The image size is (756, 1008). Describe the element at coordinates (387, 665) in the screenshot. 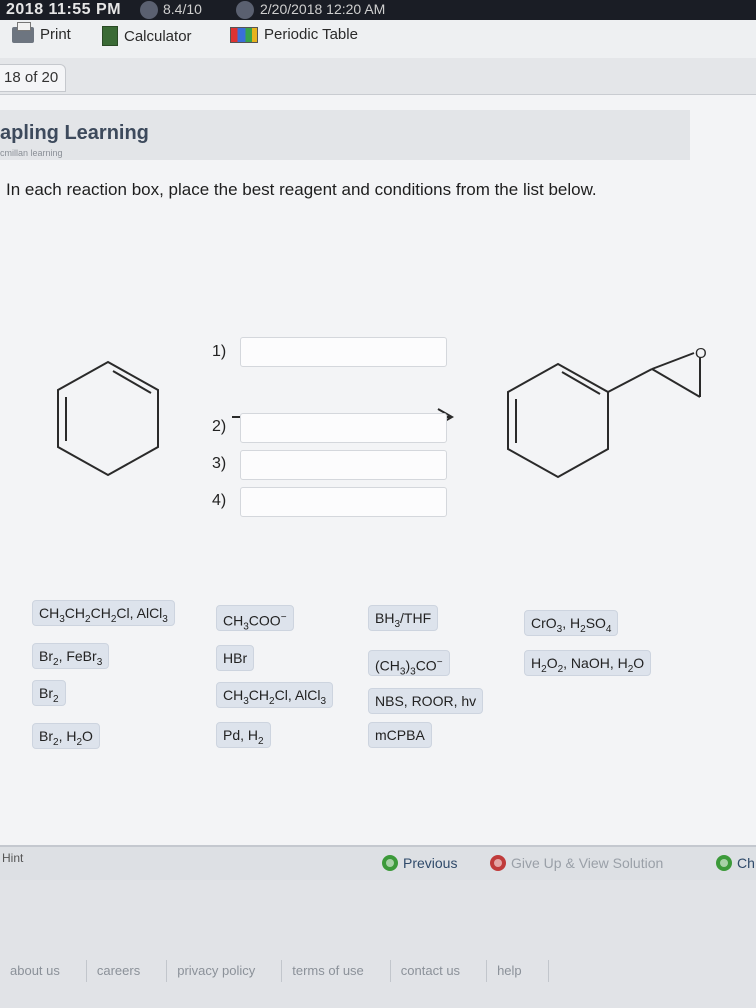

I see `reagent-text-part: (CH` at that location.